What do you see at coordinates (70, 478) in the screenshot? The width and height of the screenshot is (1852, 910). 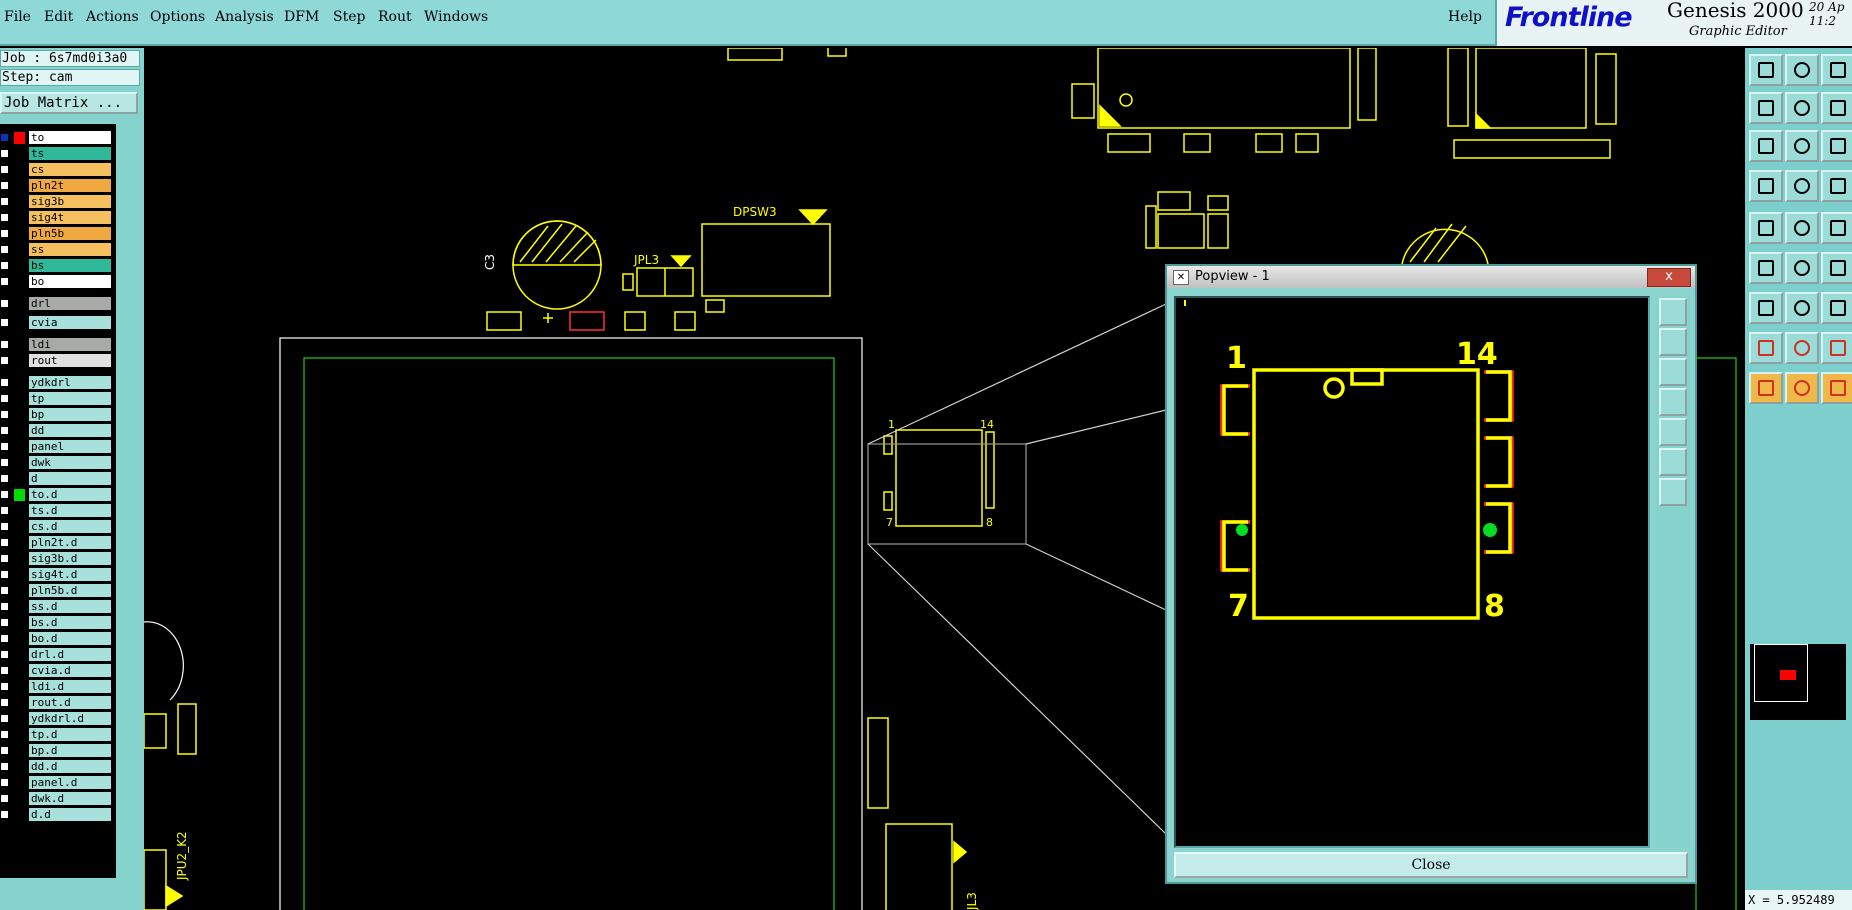 I see `layer-name: d` at bounding box center [70, 478].